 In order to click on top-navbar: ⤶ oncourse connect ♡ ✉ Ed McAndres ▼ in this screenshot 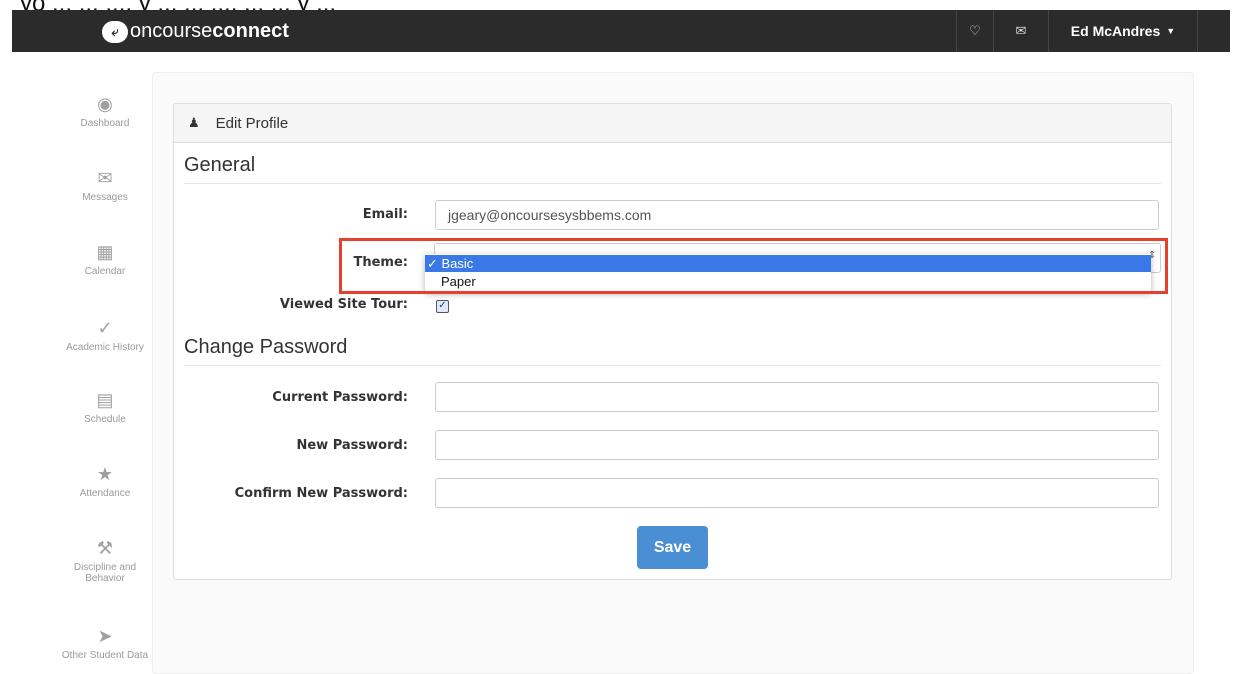, I will do `click(621, 31)`.